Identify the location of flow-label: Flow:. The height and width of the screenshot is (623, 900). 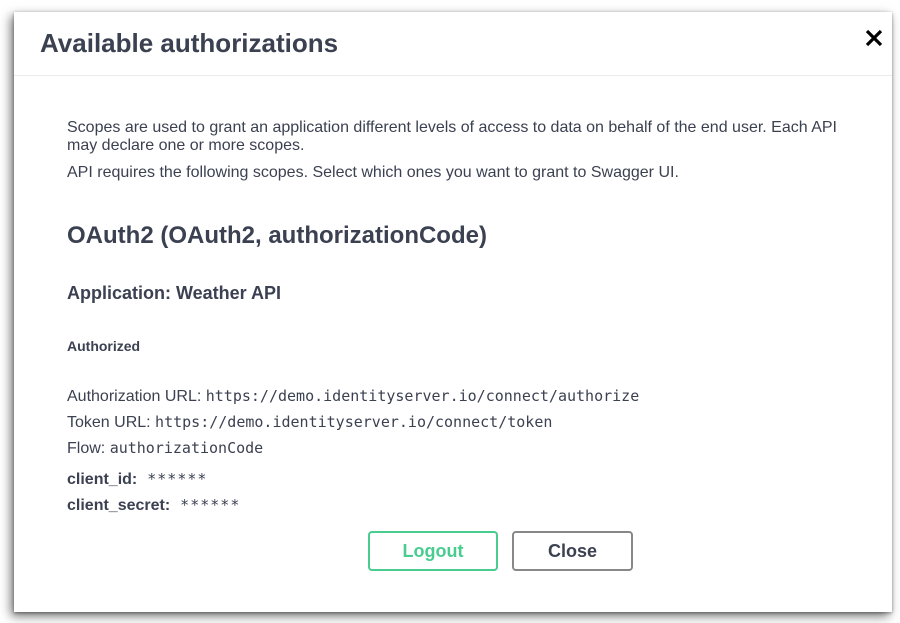
(86, 448).